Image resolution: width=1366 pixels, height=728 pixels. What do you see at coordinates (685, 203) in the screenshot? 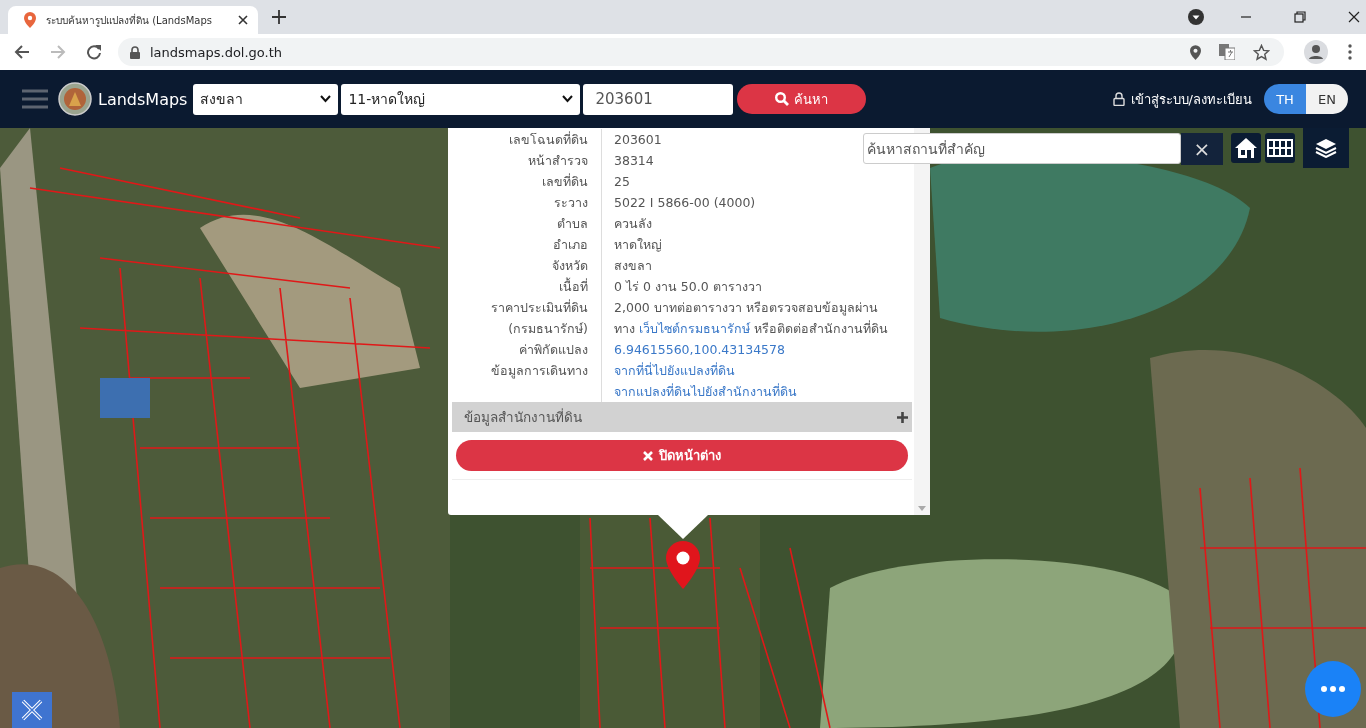
I see `field-value: 5022 I 5866-00 (4000)` at bounding box center [685, 203].